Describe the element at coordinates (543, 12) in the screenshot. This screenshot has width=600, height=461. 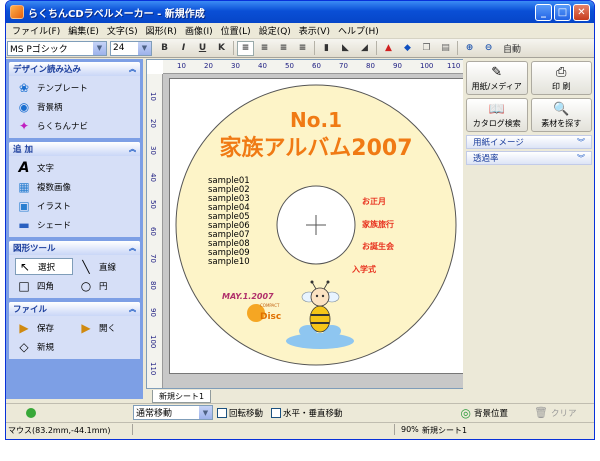
I see `minimize-button: _` at that location.